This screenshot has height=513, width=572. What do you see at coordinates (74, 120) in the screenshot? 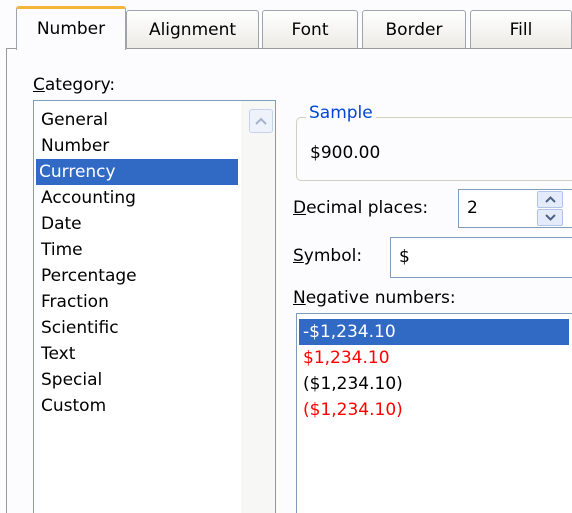
I see `category-item-general: General` at bounding box center [74, 120].